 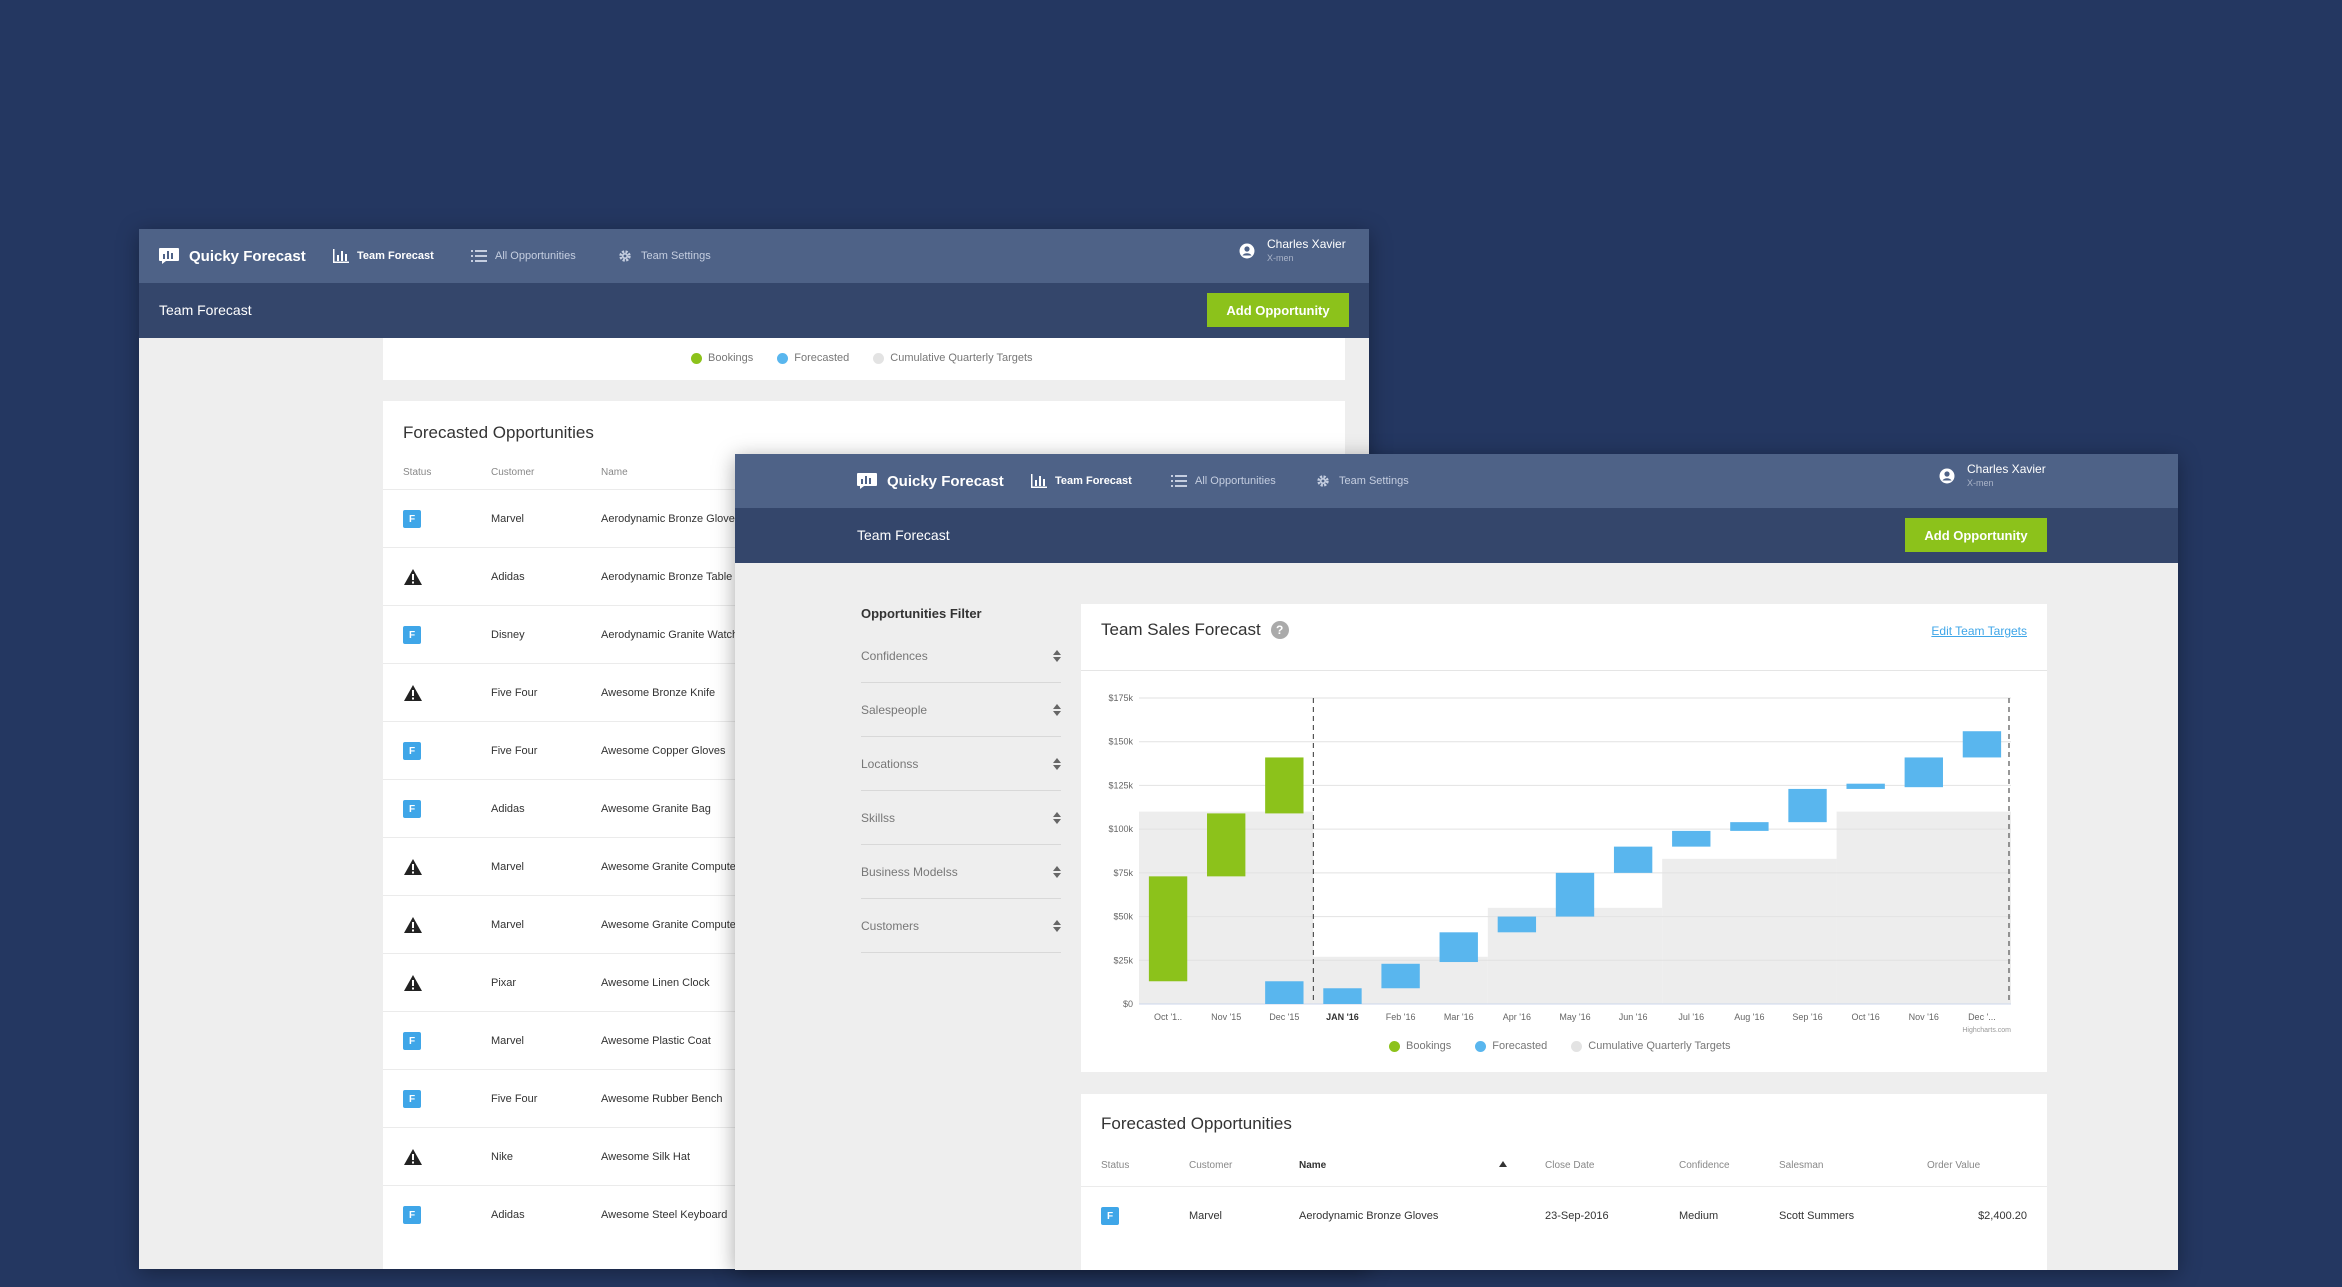 I want to click on x-tick-label: Oct '16, so click(x=1866, y=1017).